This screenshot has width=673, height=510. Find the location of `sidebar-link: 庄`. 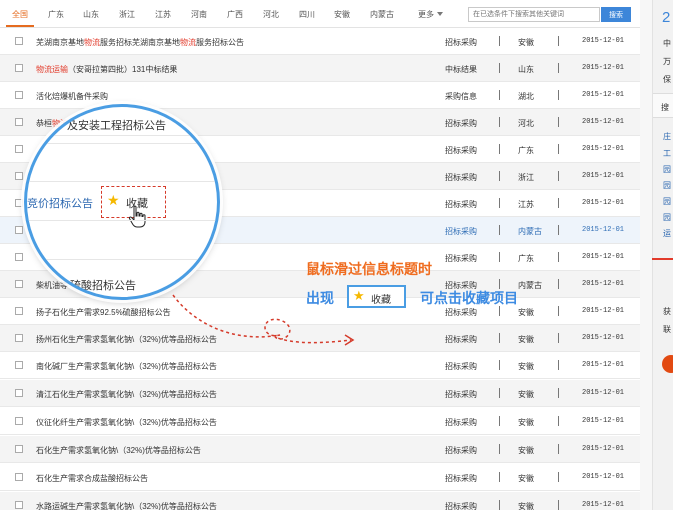

sidebar-link: 庄 is located at coordinates (667, 136).